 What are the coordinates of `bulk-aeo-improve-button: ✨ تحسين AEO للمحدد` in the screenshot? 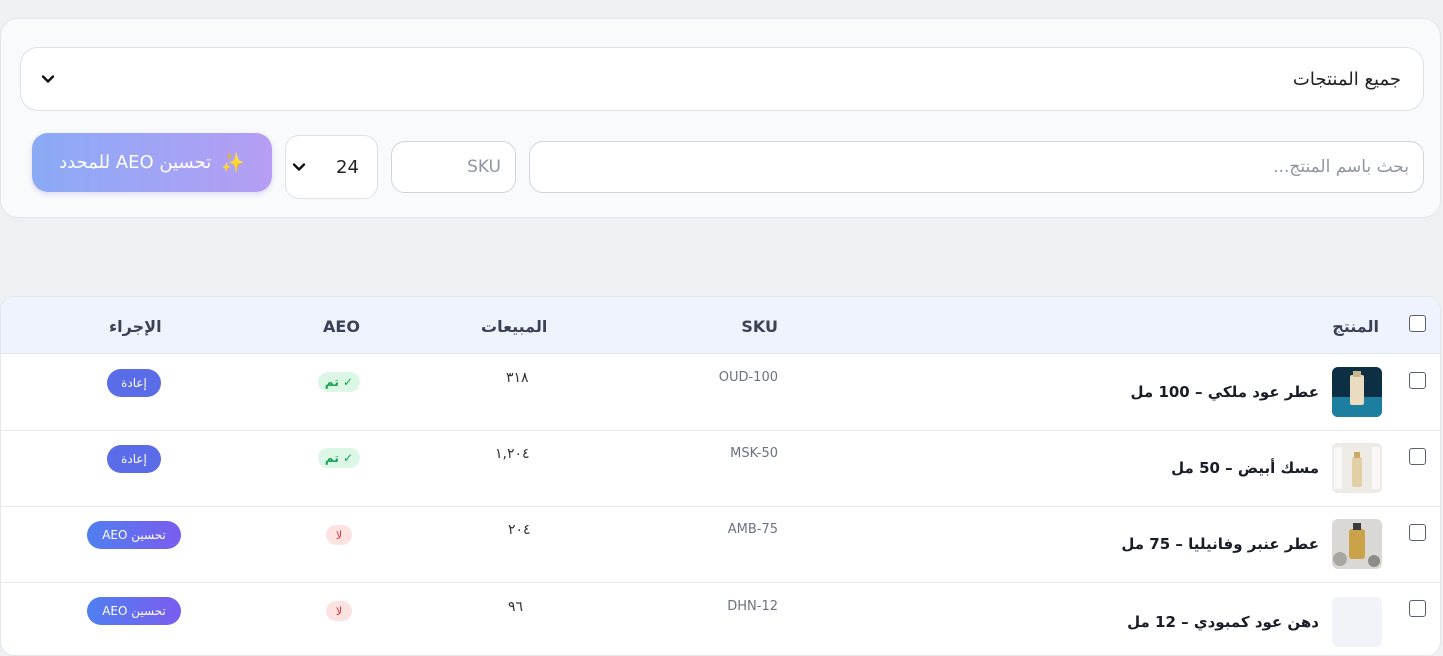 It's located at (152, 162).